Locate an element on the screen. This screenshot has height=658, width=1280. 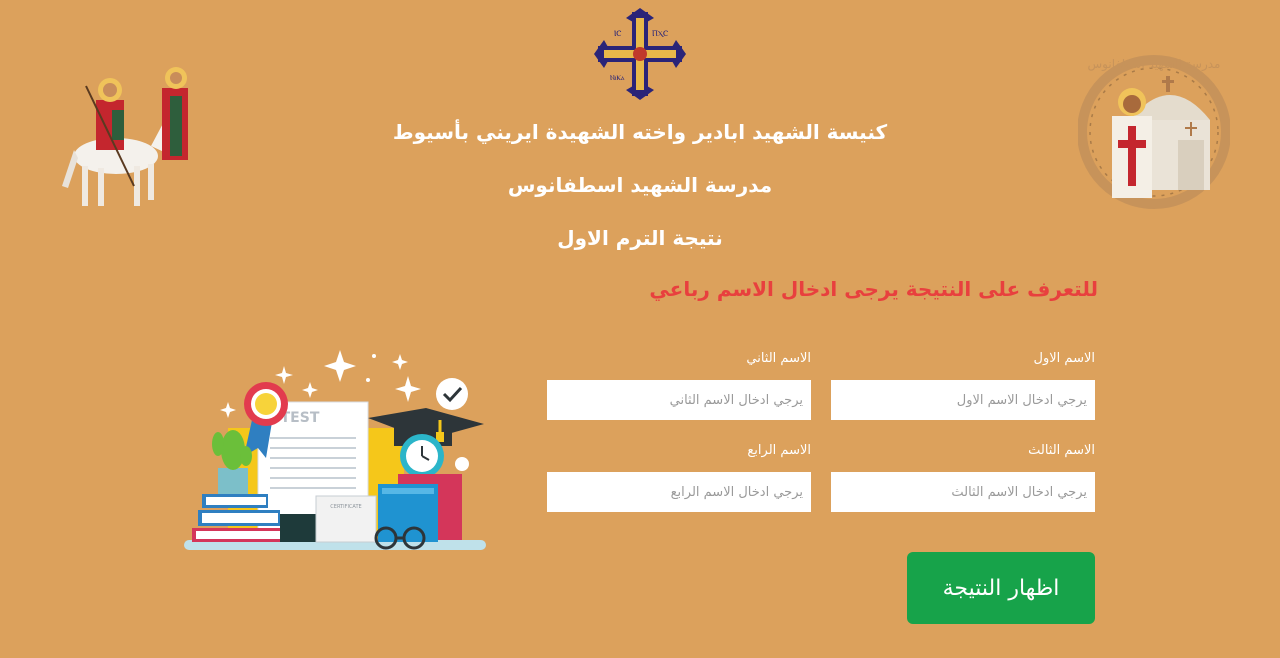
fourth-name-field is located at coordinates (679, 492).